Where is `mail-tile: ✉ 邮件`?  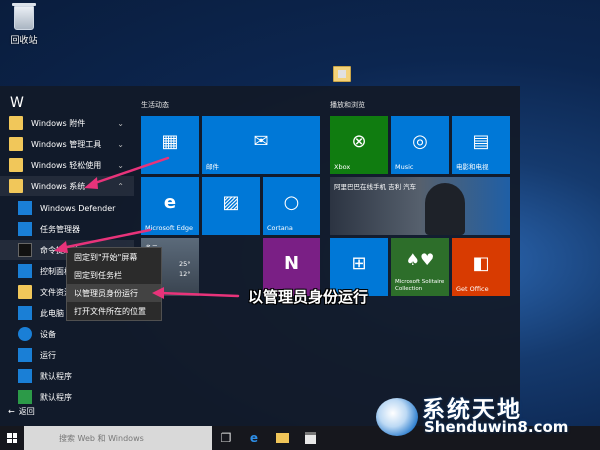 mail-tile: ✉ 邮件 is located at coordinates (261, 145).